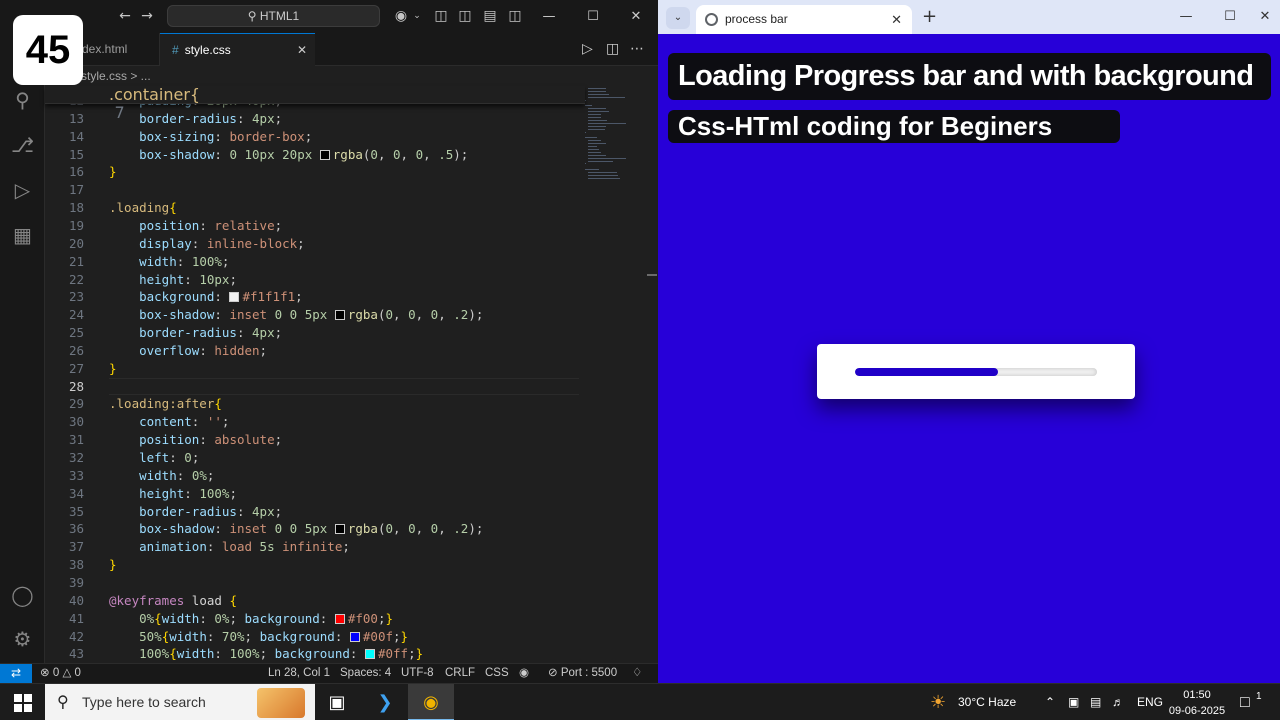  What do you see at coordinates (273, 16) in the screenshot?
I see `command-center: ⚲ HTML1` at bounding box center [273, 16].